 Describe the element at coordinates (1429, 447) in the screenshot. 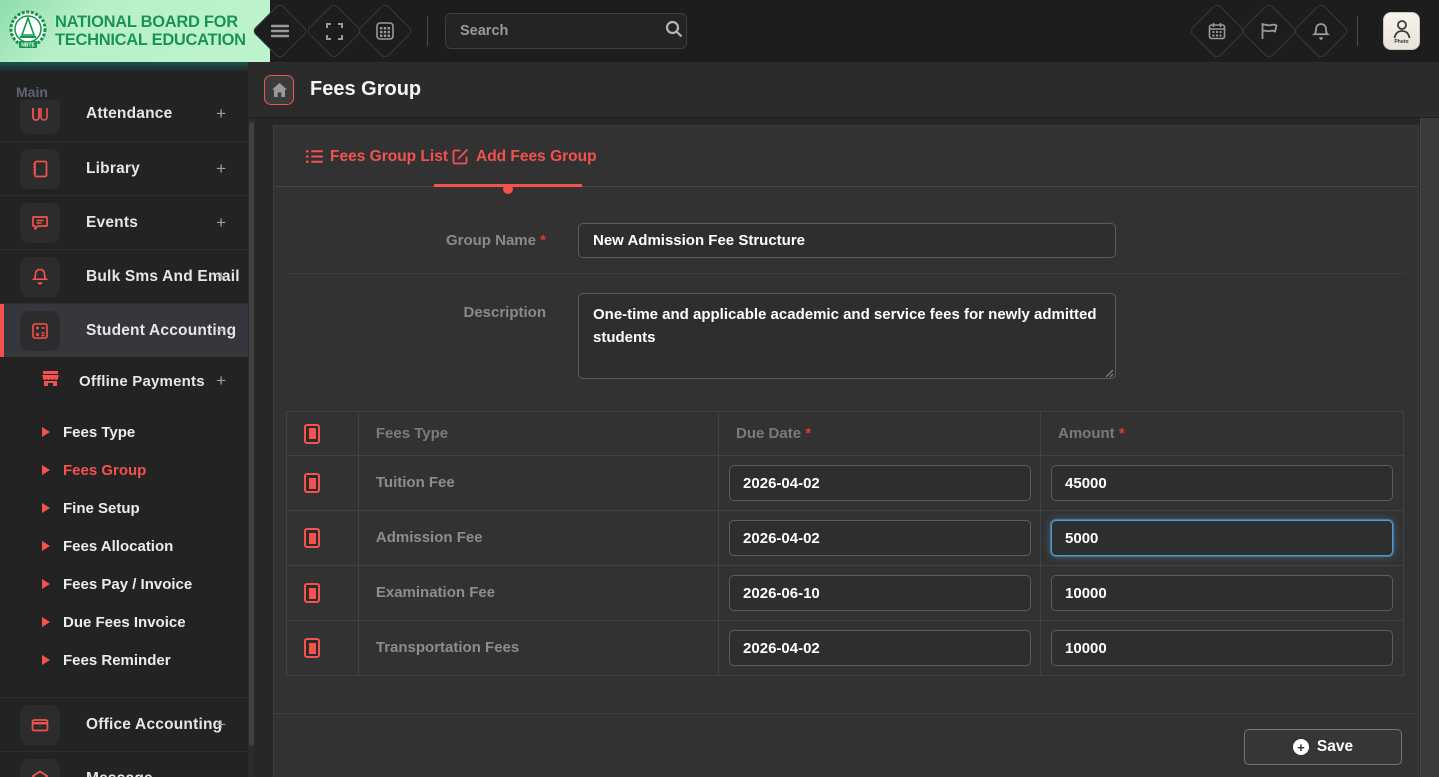

I see `page-scrollbar` at that location.